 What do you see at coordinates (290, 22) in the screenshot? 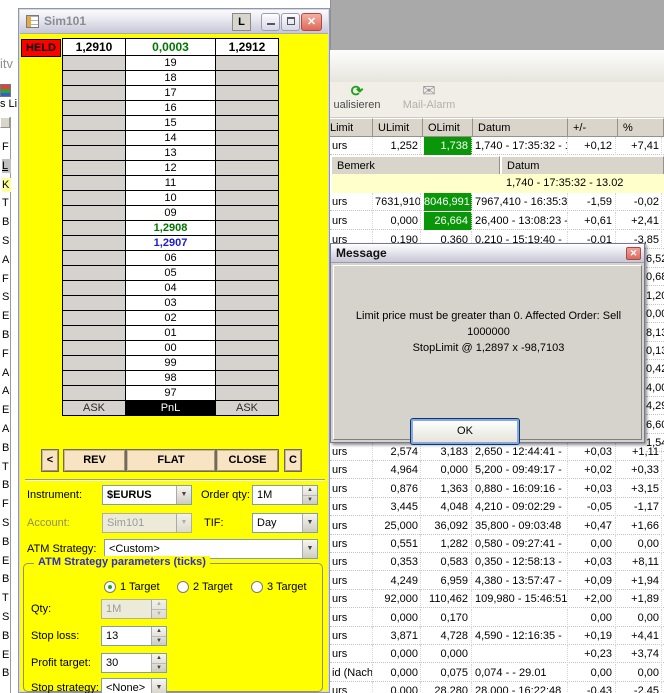
I see `maximize-button` at bounding box center [290, 22].